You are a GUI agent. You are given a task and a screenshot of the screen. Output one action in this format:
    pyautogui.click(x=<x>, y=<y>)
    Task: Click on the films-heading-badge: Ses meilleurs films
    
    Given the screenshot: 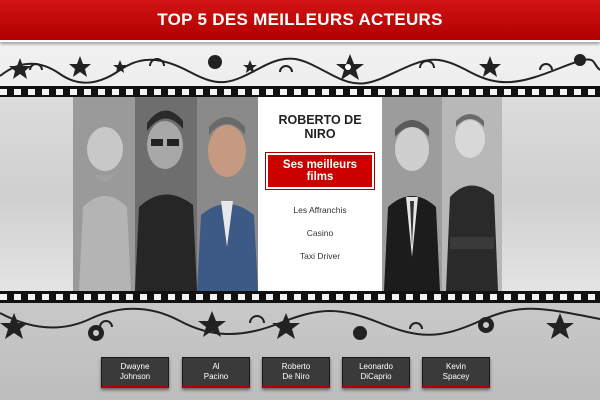 What is the action you would take?
    pyautogui.click(x=320, y=171)
    